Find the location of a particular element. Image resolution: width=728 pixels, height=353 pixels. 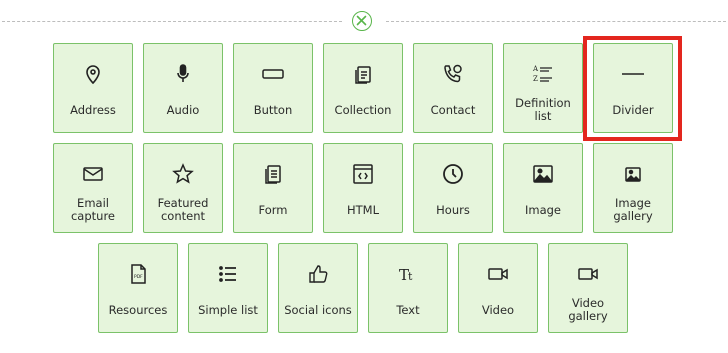

svg-text: PDF is located at coordinates (138, 277).